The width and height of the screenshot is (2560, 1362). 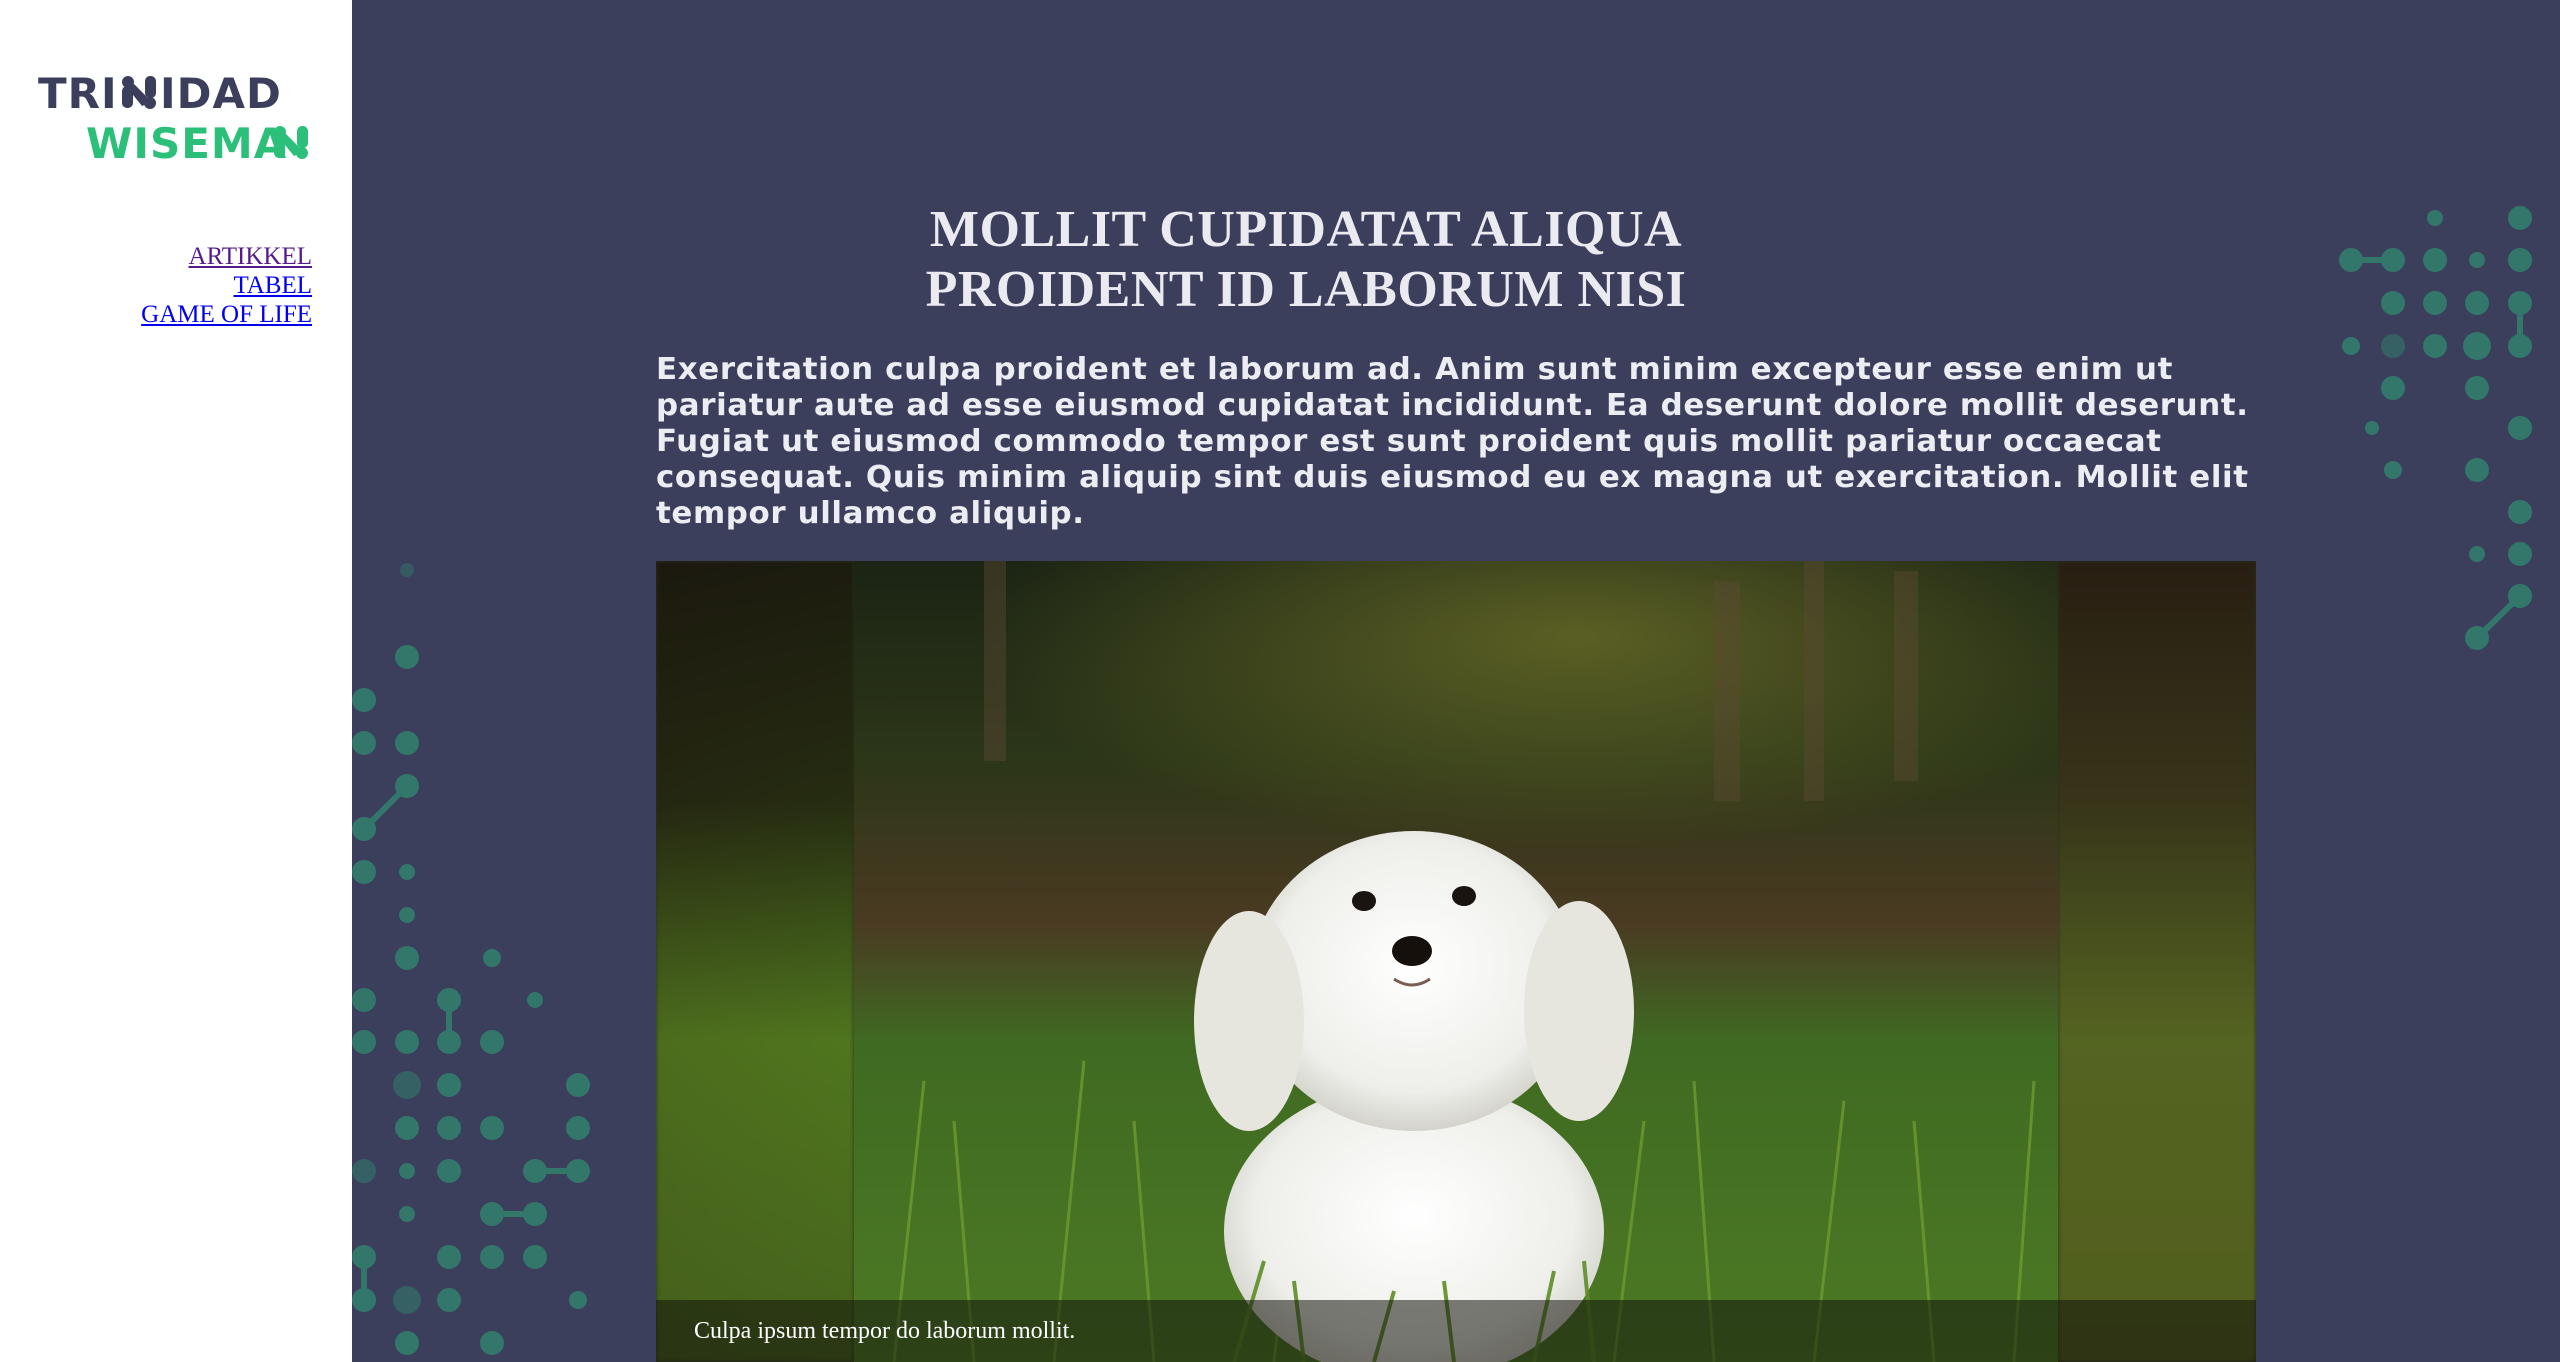 I want to click on nav-link-game-of-life: GAME OF LIFE, so click(x=226, y=314).